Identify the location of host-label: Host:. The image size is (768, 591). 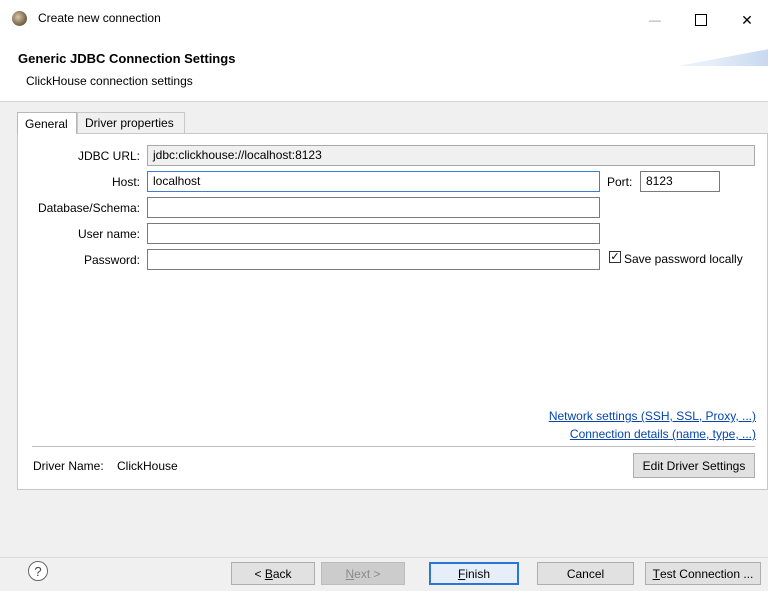
(125, 182).